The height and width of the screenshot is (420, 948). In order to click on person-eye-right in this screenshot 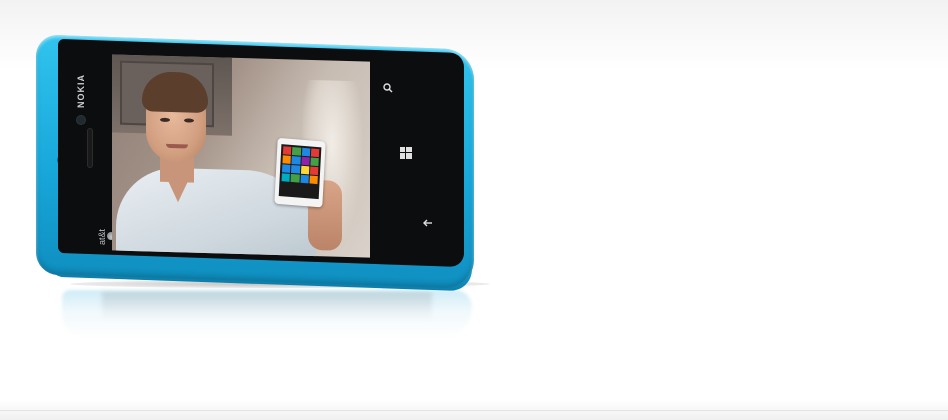, I will do `click(189, 120)`.